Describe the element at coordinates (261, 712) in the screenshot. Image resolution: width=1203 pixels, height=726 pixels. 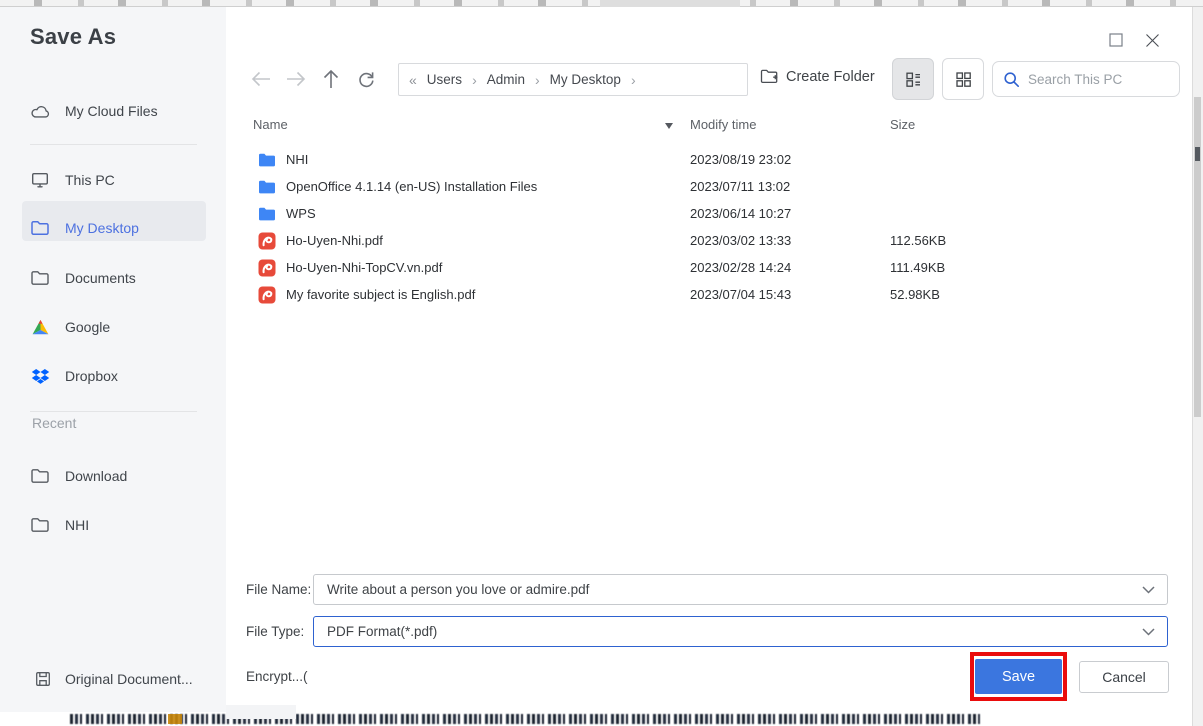
I see `dialog-bottom-corner` at that location.